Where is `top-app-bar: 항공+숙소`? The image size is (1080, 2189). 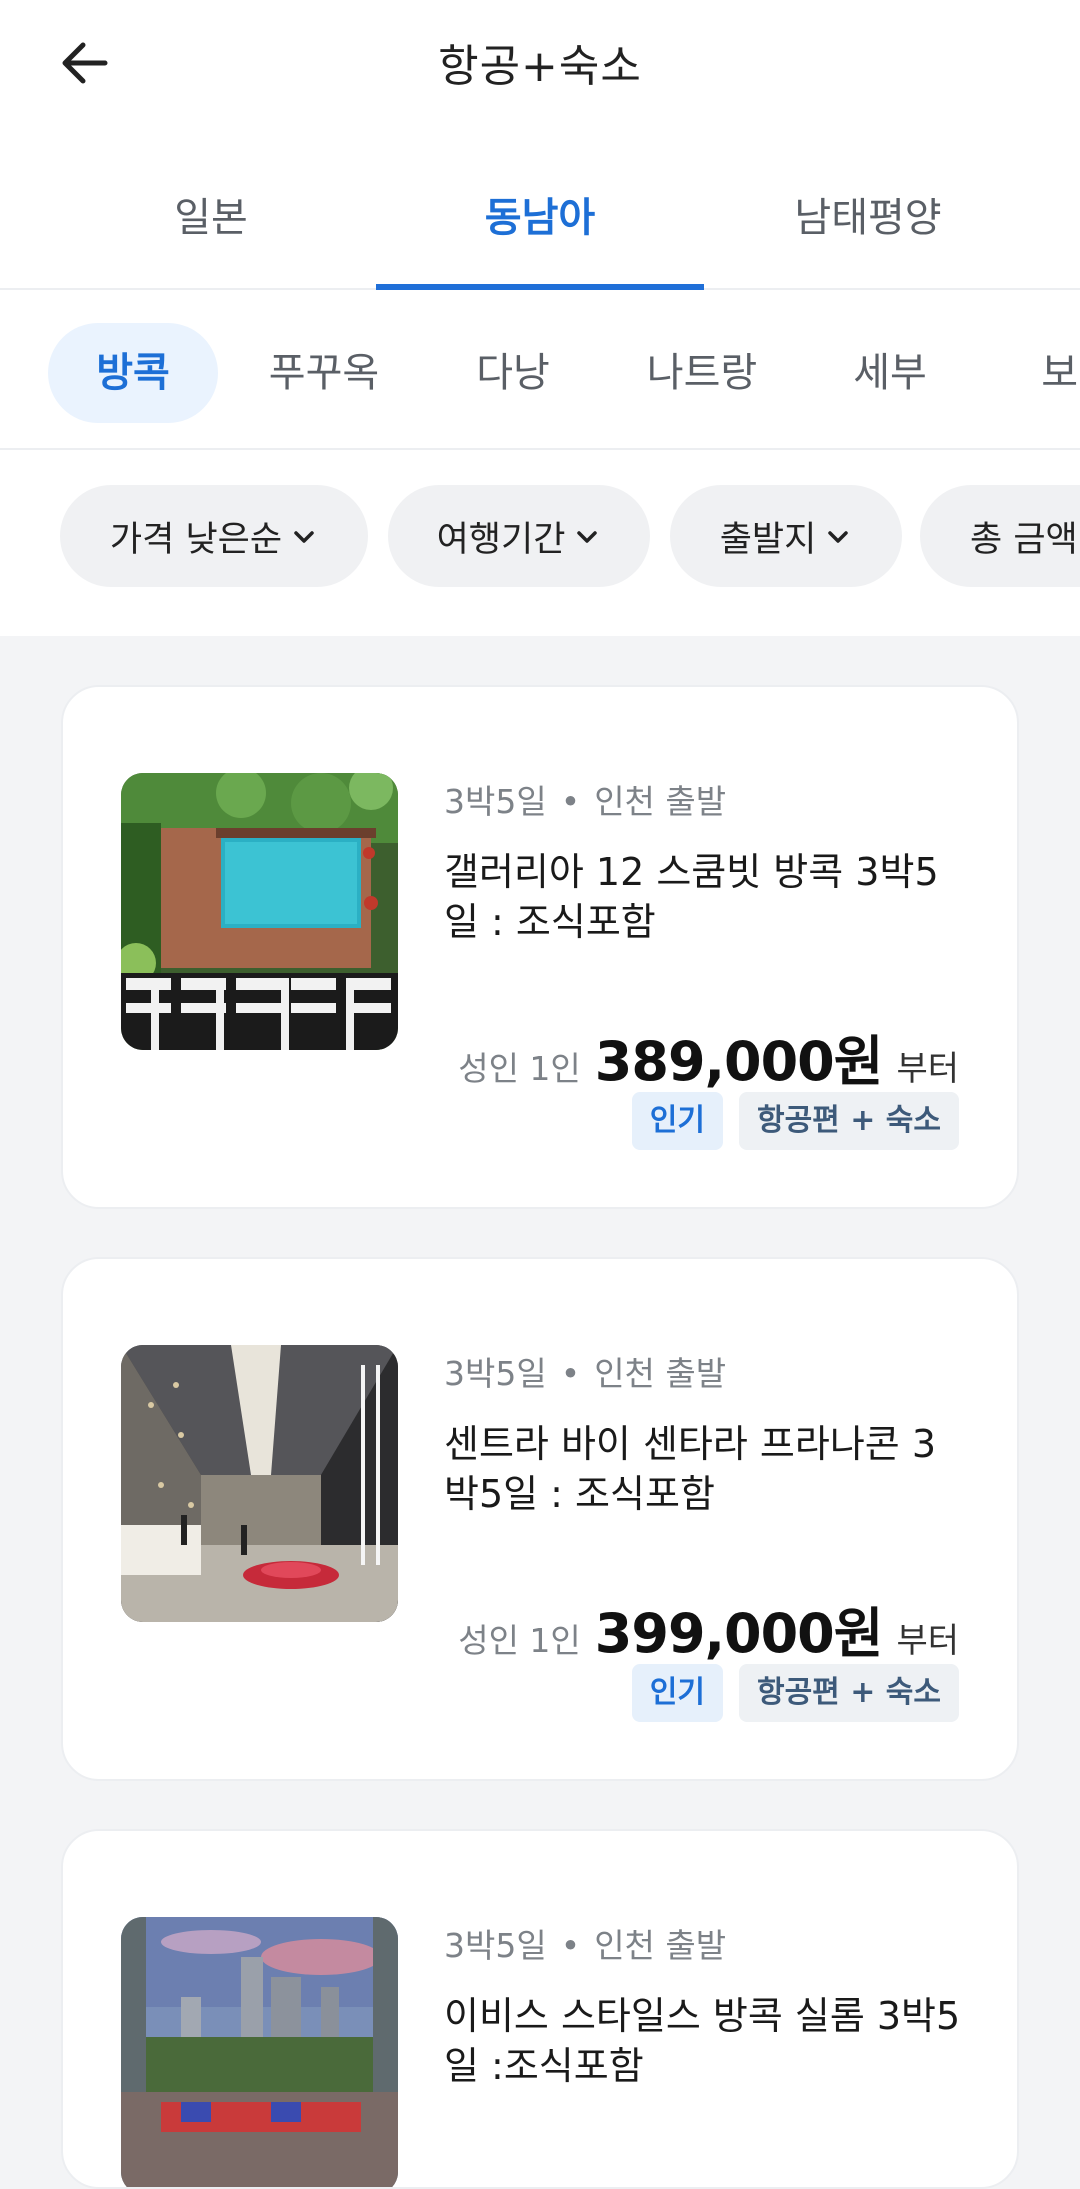 top-app-bar: 항공+숙소 is located at coordinates (540, 65).